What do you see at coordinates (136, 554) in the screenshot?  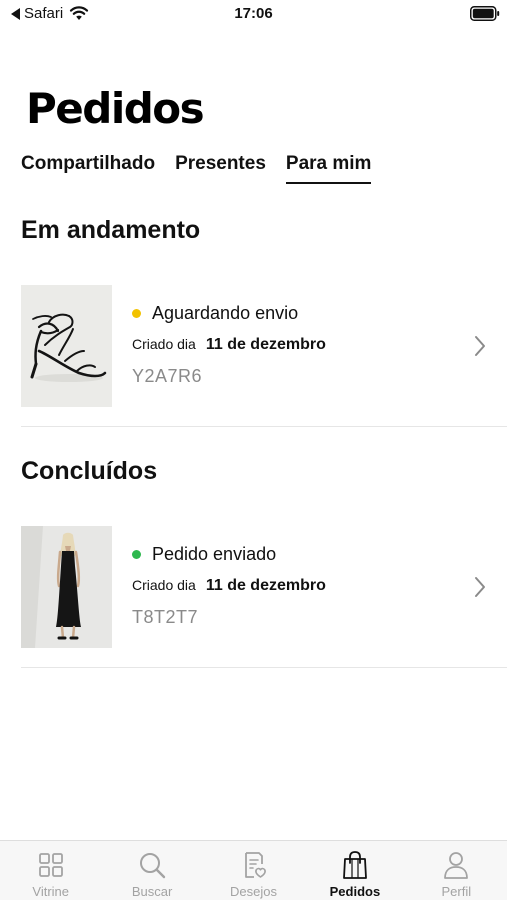 I see `status-dot-green` at bounding box center [136, 554].